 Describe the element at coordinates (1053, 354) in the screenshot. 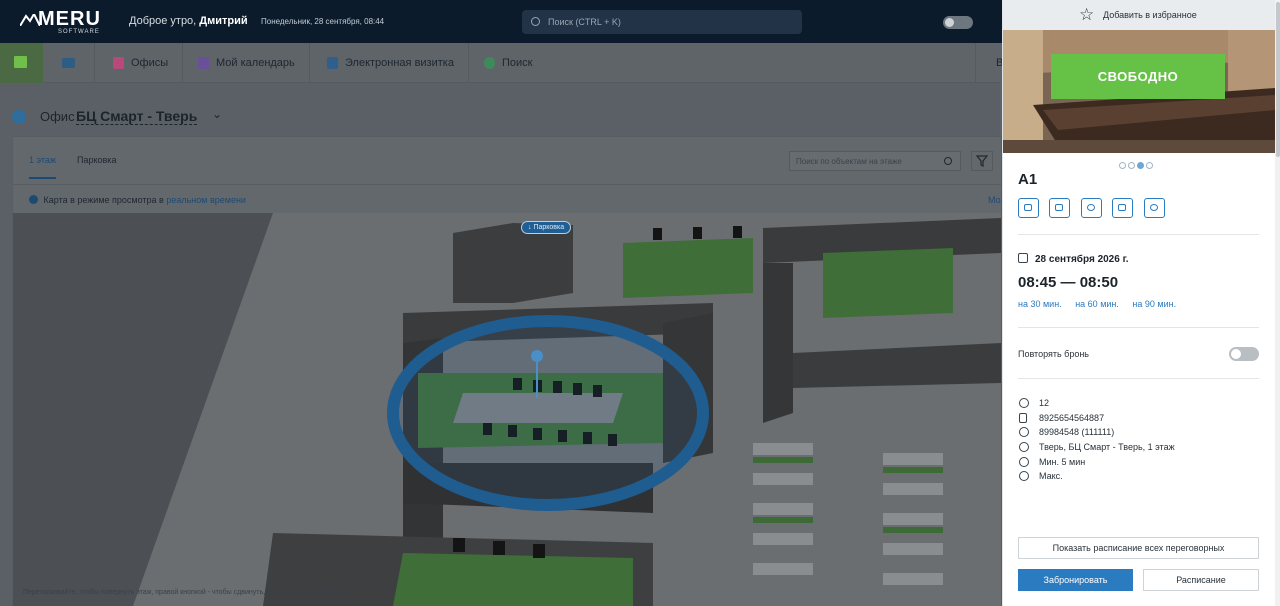

I see `repeat-label: Повторять бронь` at that location.